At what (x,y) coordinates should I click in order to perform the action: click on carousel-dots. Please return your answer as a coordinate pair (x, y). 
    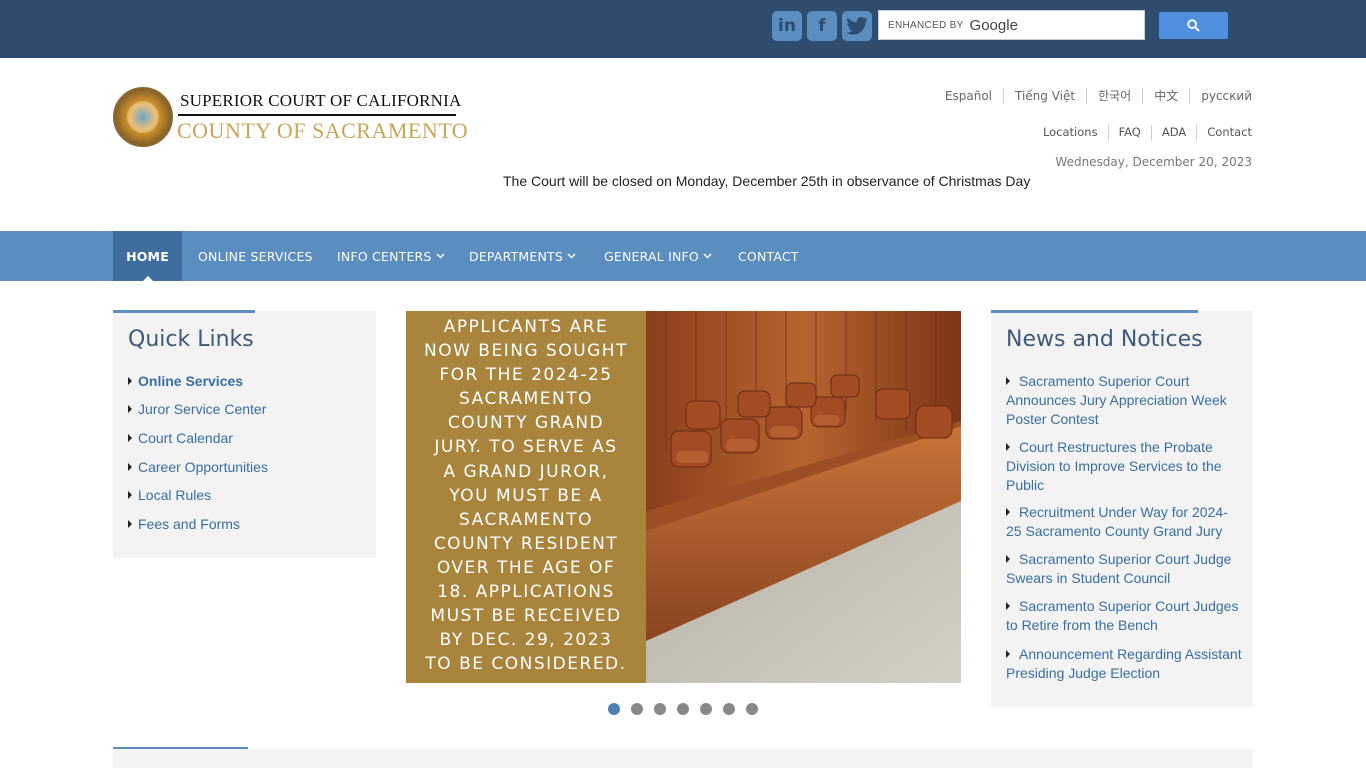
    Looking at the image, I should click on (688, 709).